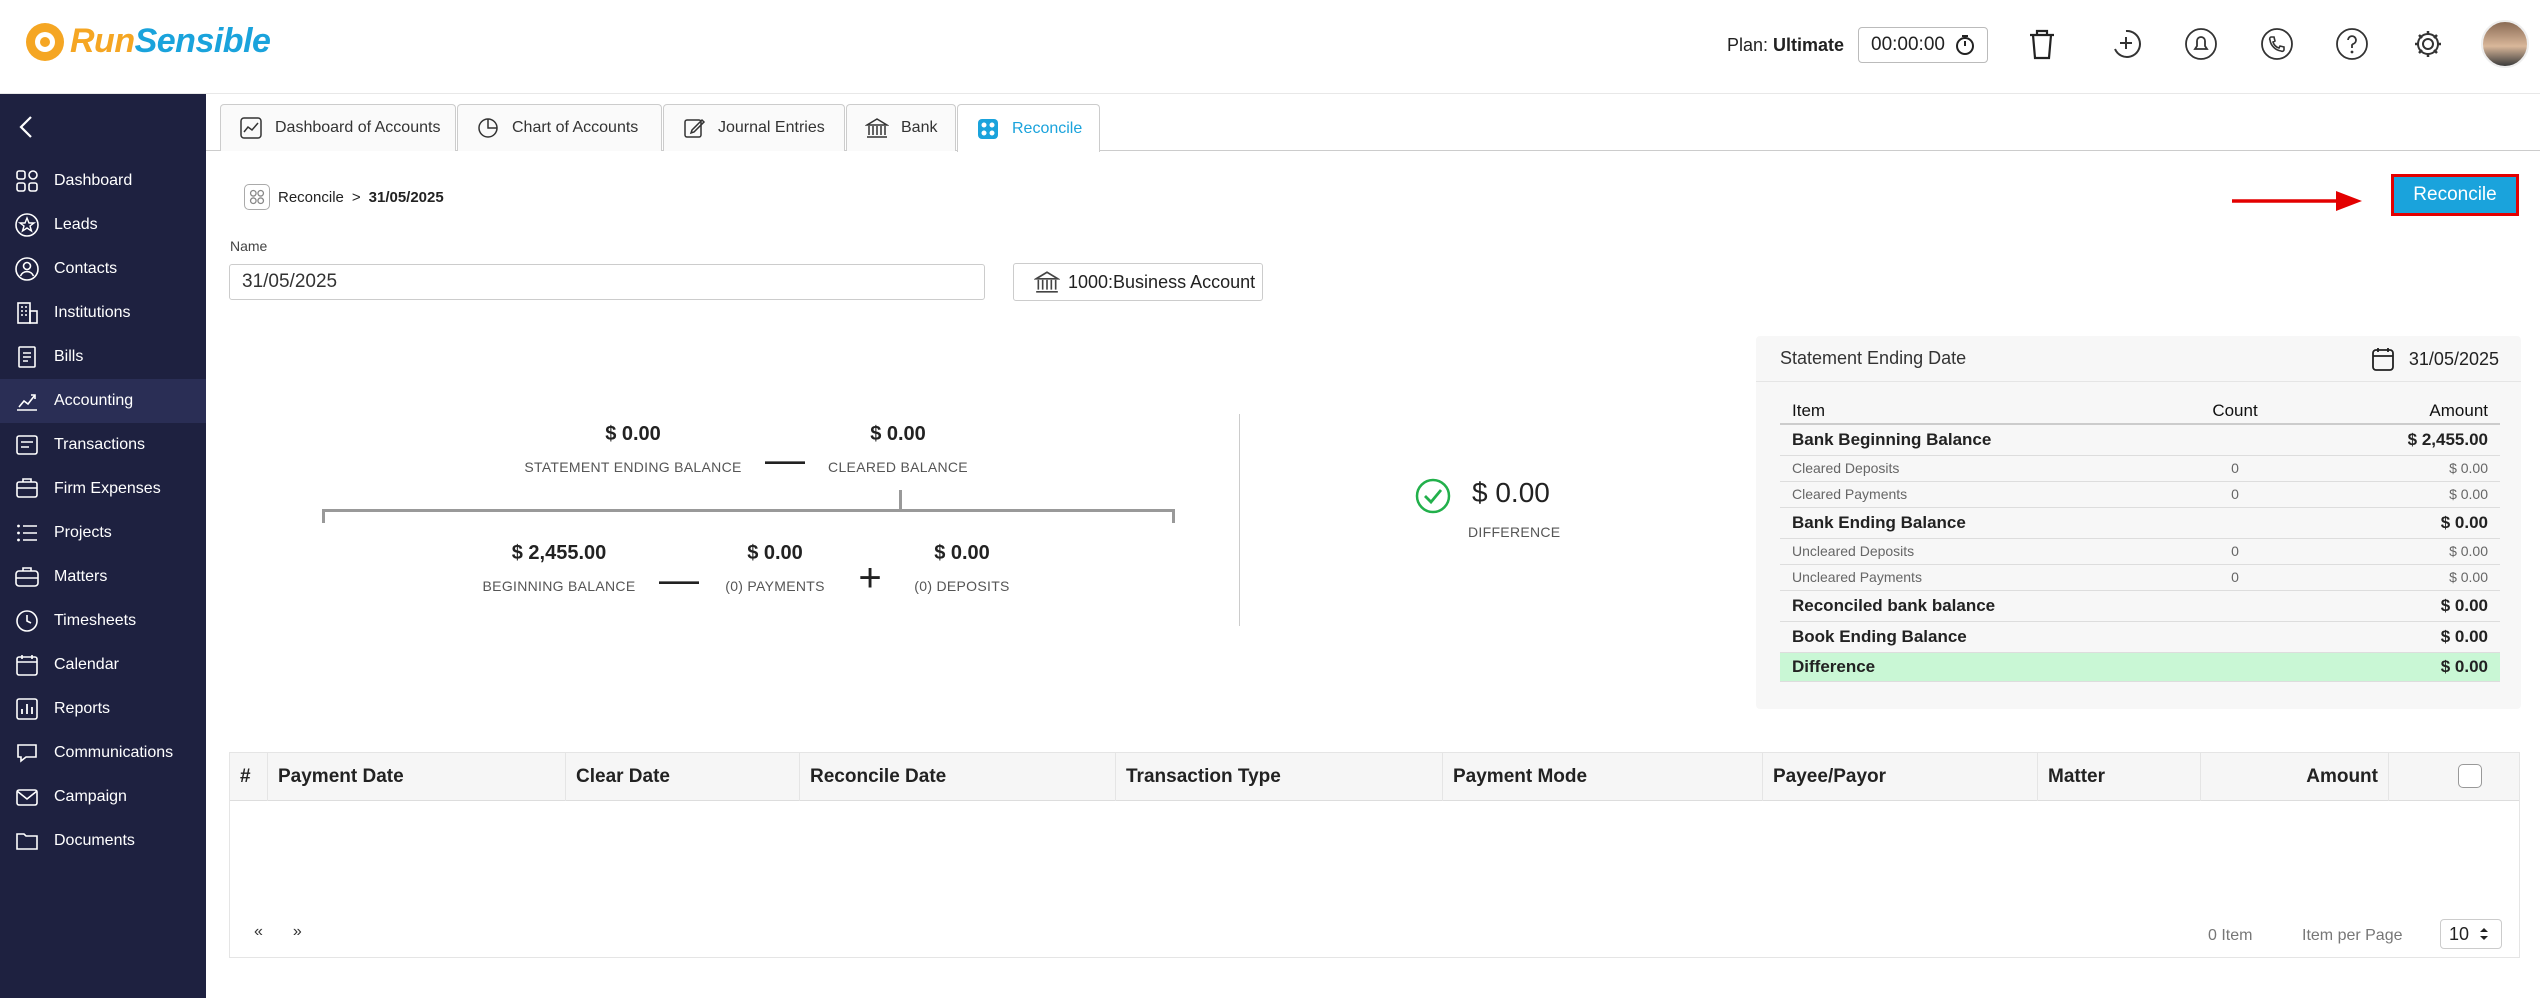 This screenshot has height=998, width=2540. I want to click on summary-row: Reconciled bank balance $ 0.00, so click(2140, 606).